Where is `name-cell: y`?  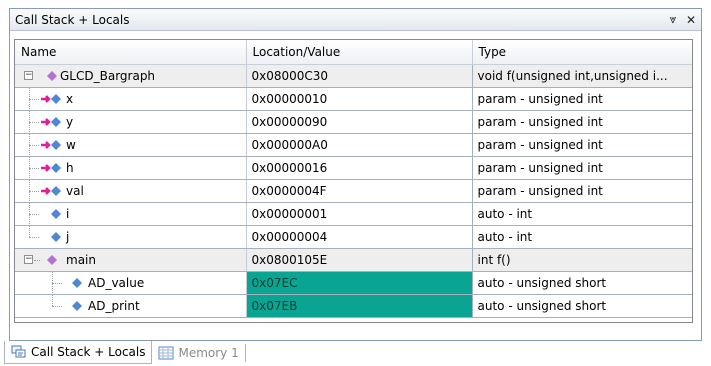
name-cell: y is located at coordinates (131, 122).